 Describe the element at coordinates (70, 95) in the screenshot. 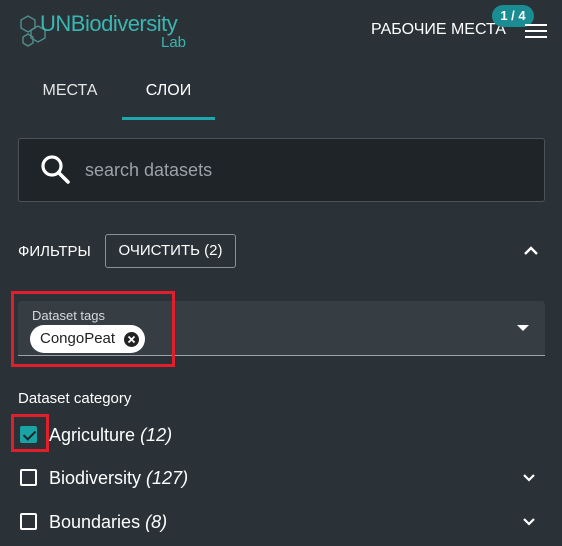

I see `tab-places: МЕСТА` at that location.